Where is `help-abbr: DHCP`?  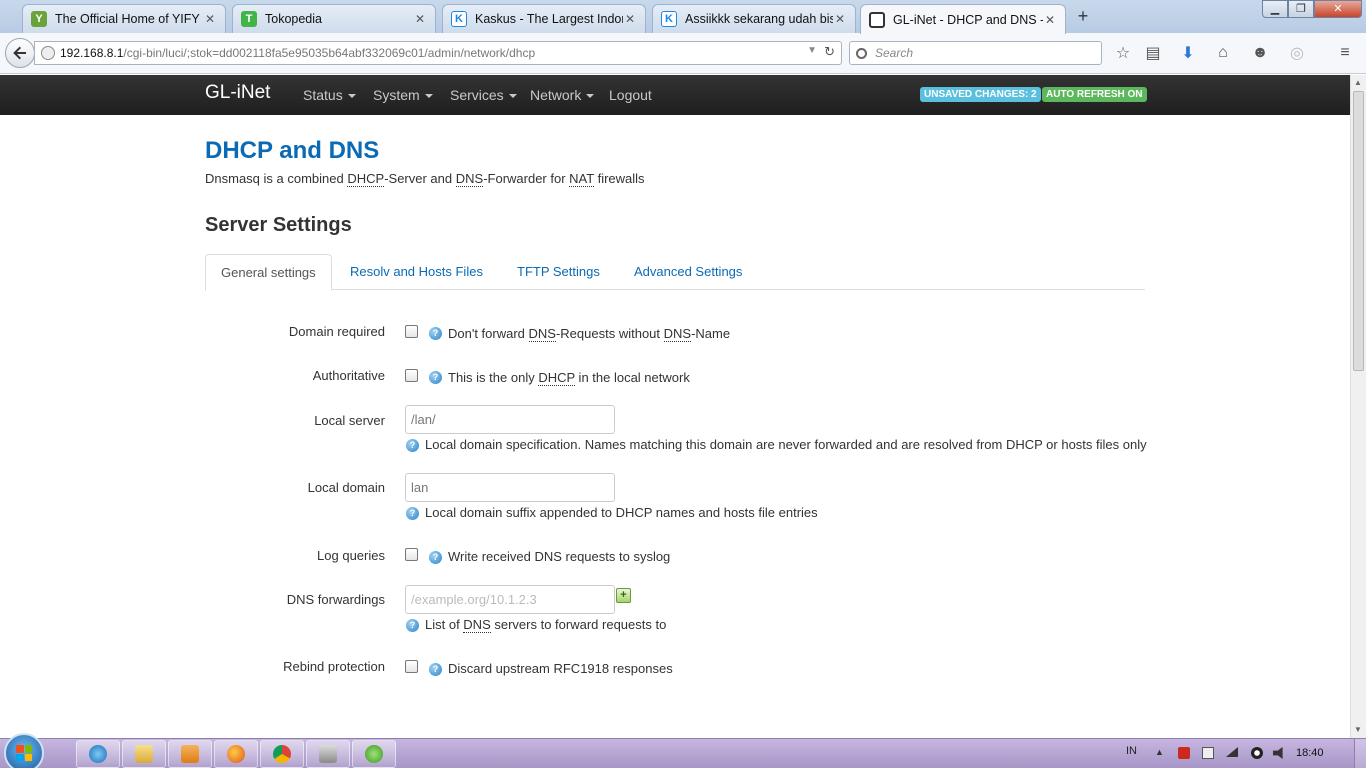 help-abbr: DHCP is located at coordinates (556, 378).